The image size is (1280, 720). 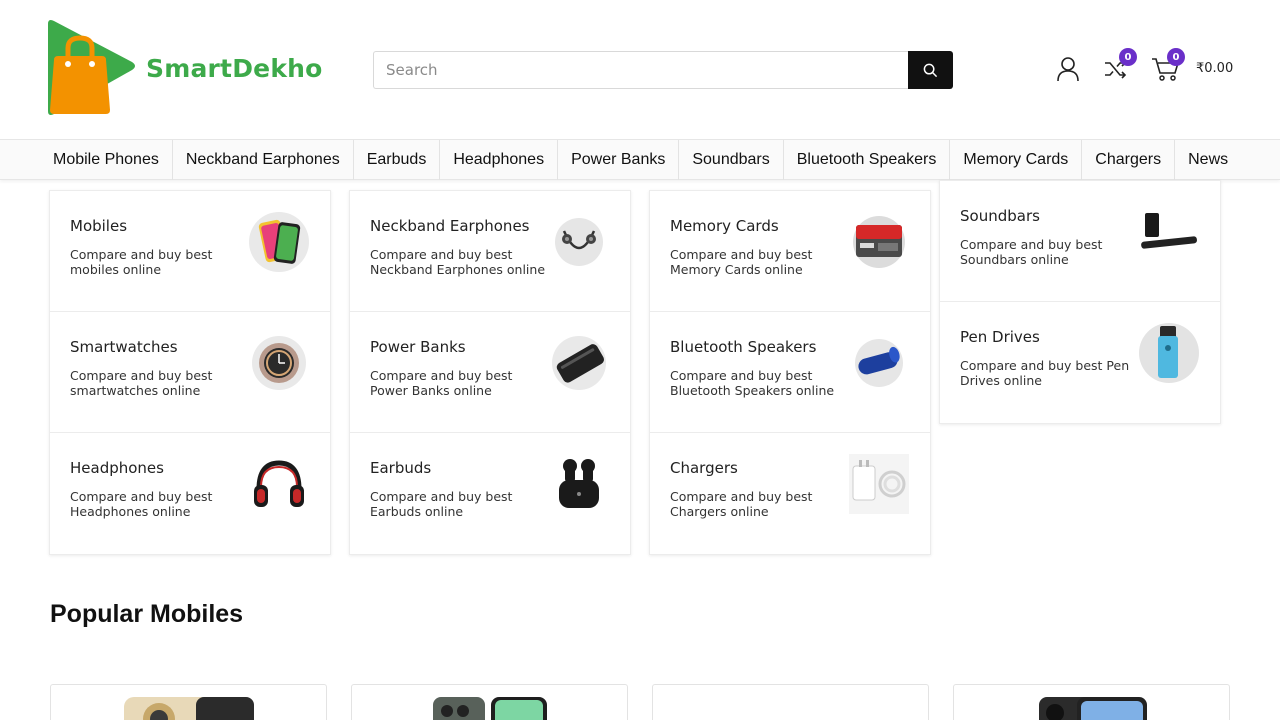 I want to click on category-title: Chargers, so click(x=704, y=468).